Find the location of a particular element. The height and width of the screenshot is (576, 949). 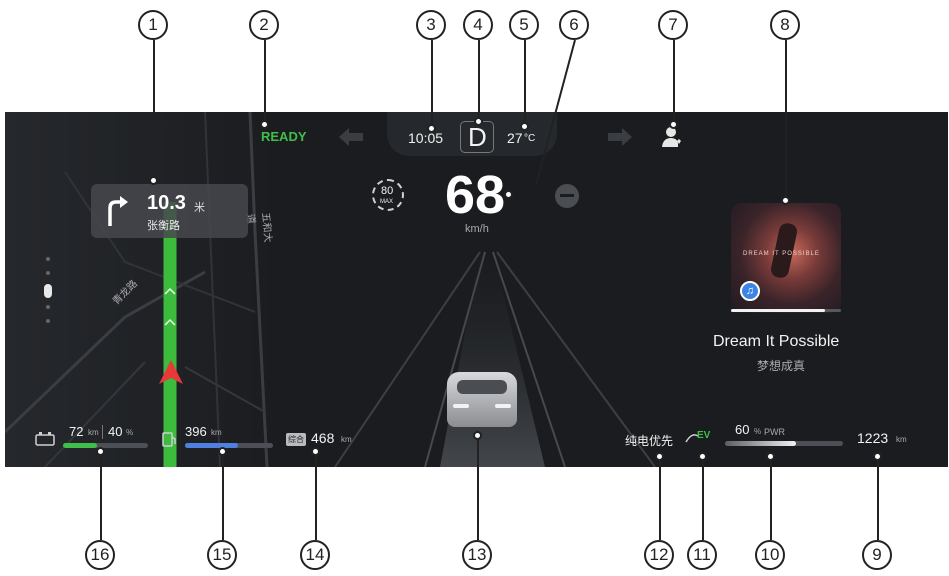

ready-indicator: READY is located at coordinates (284, 136).